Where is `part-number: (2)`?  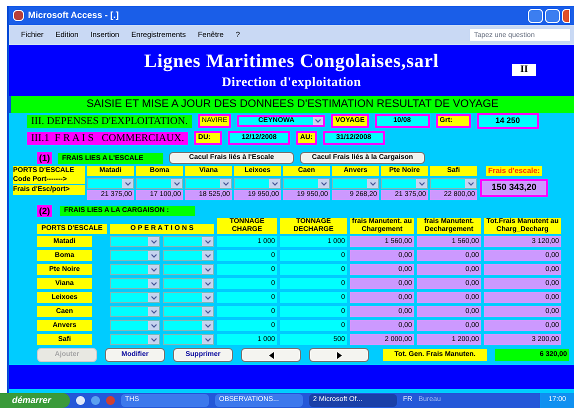 part-number: (2) is located at coordinates (44, 211).